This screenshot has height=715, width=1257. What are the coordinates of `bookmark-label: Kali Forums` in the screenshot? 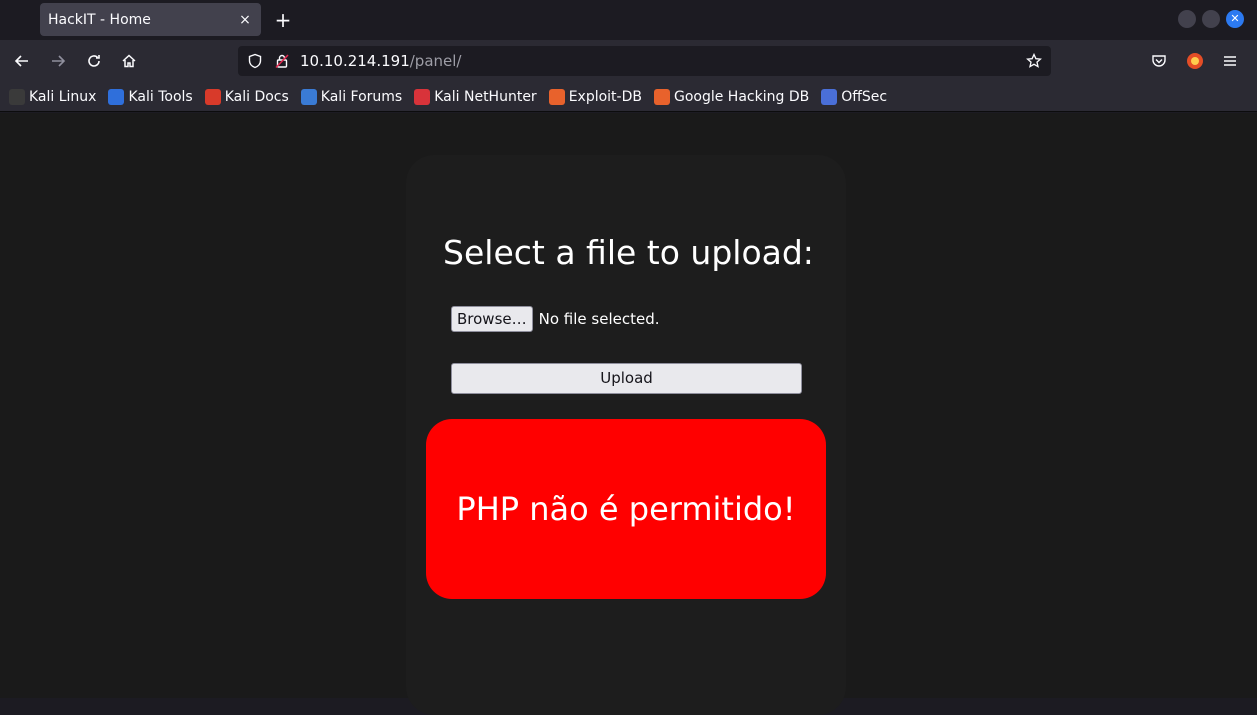 It's located at (361, 96).